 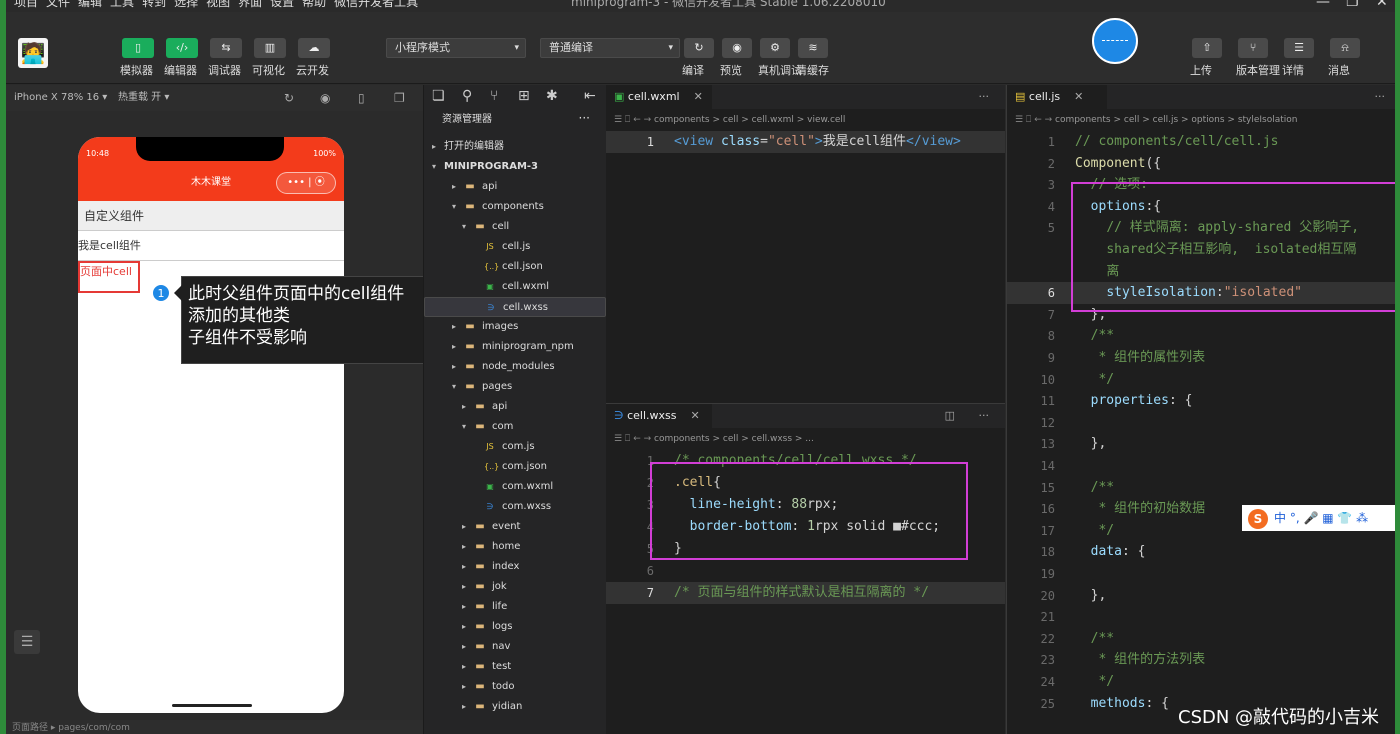 I want to click on list-icon: ☰, so click(x=27, y=642).